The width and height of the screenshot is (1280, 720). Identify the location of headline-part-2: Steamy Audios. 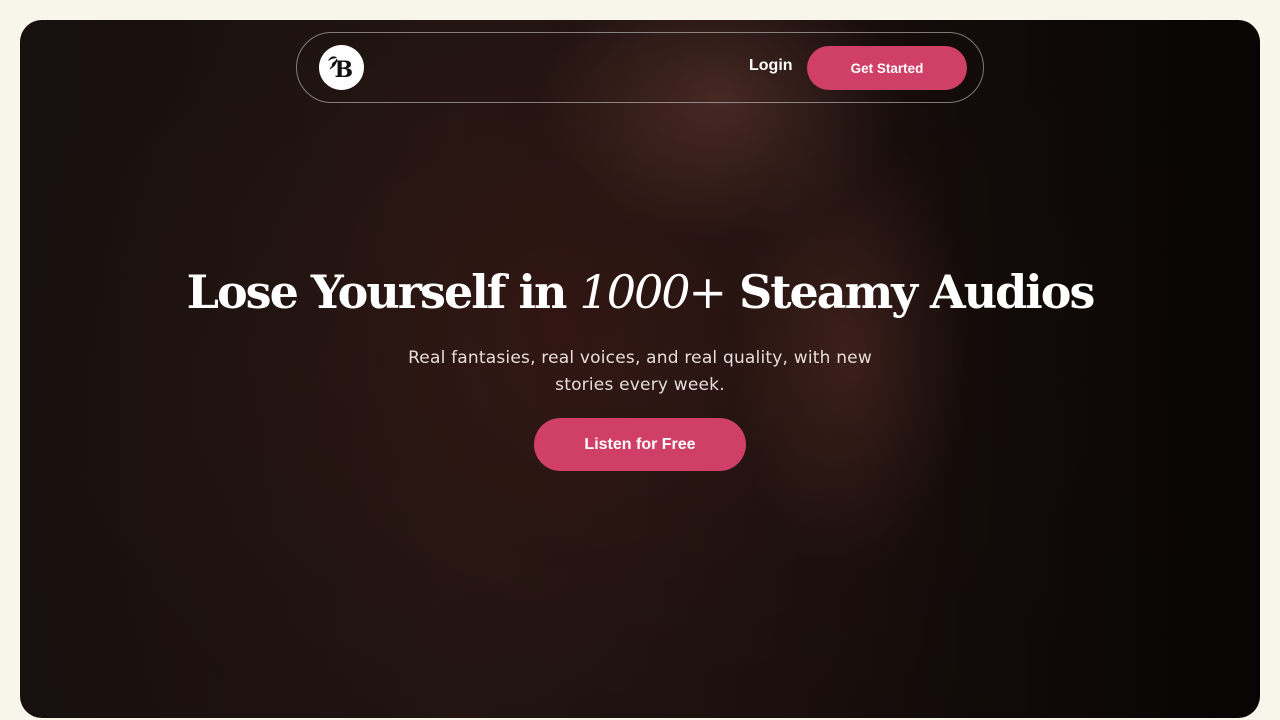
(910, 292).